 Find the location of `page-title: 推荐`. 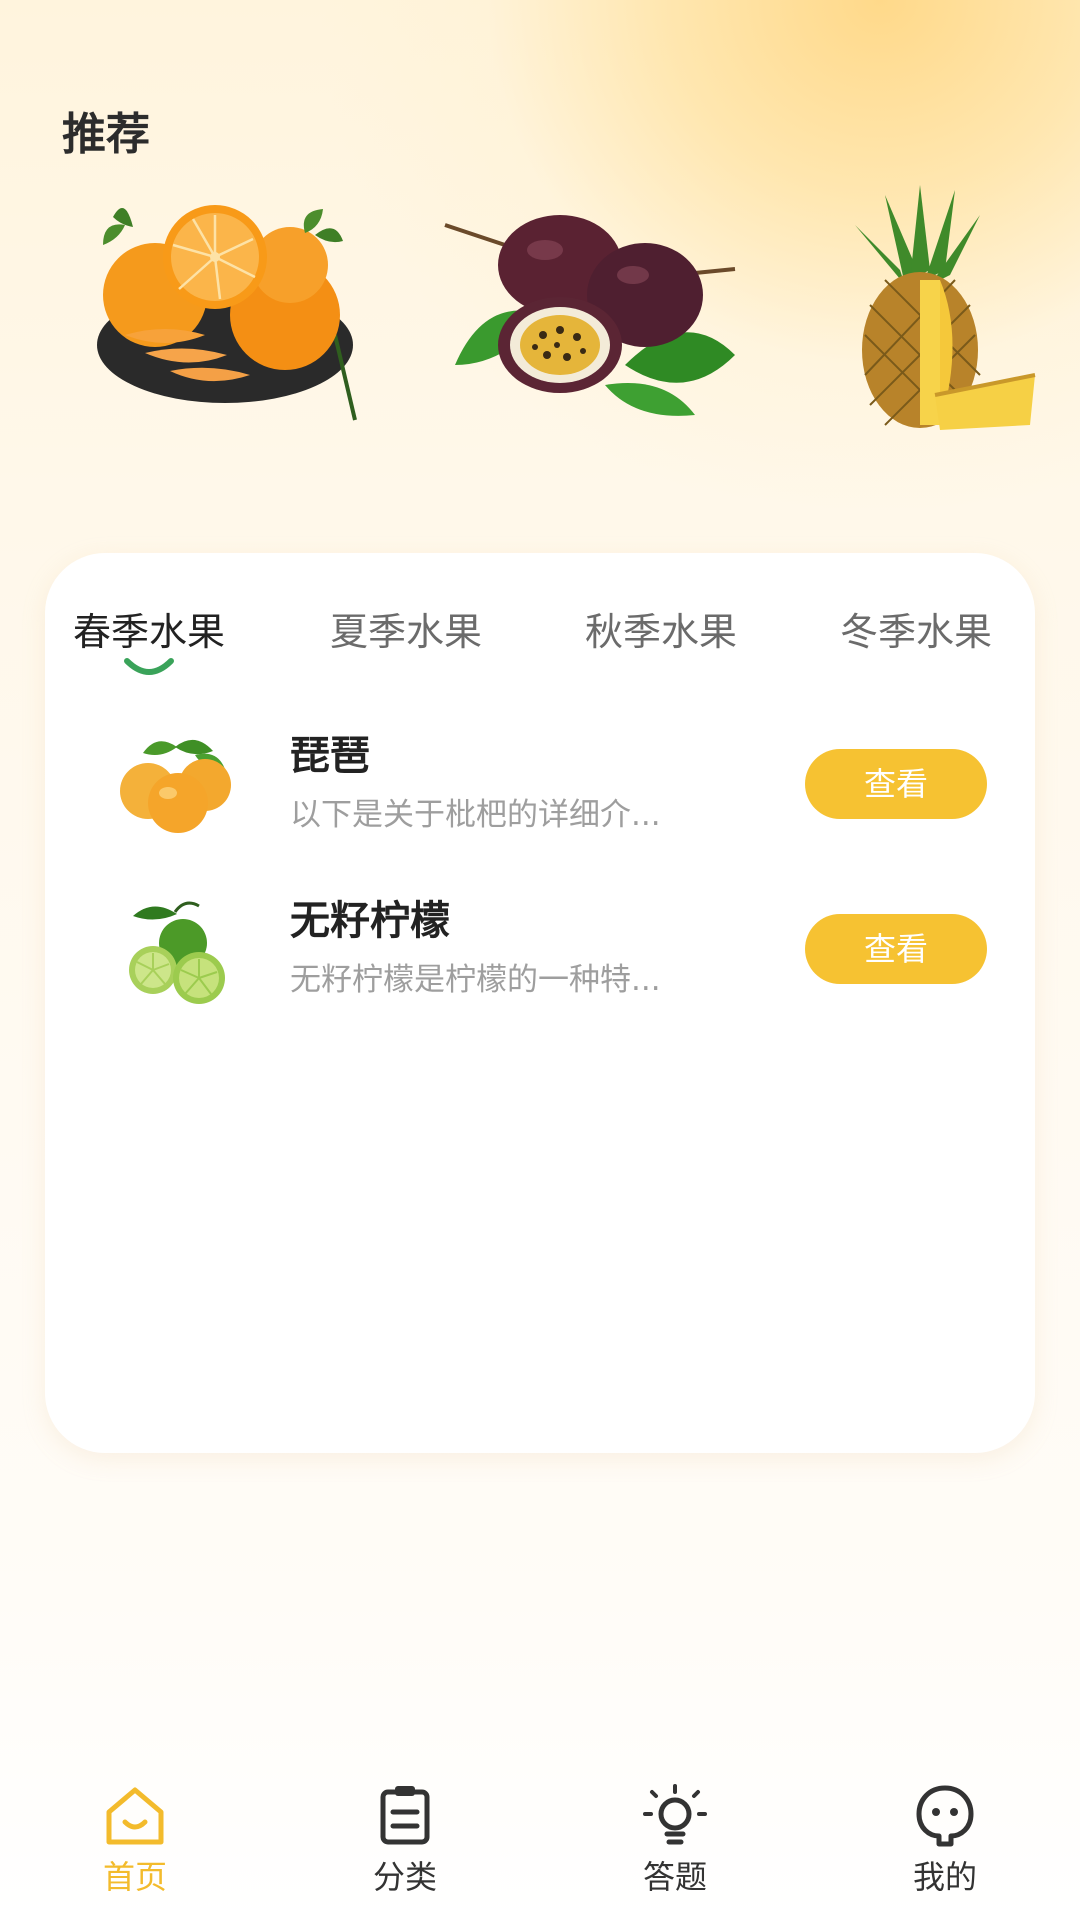

page-title: 推荐 is located at coordinates (106, 134).